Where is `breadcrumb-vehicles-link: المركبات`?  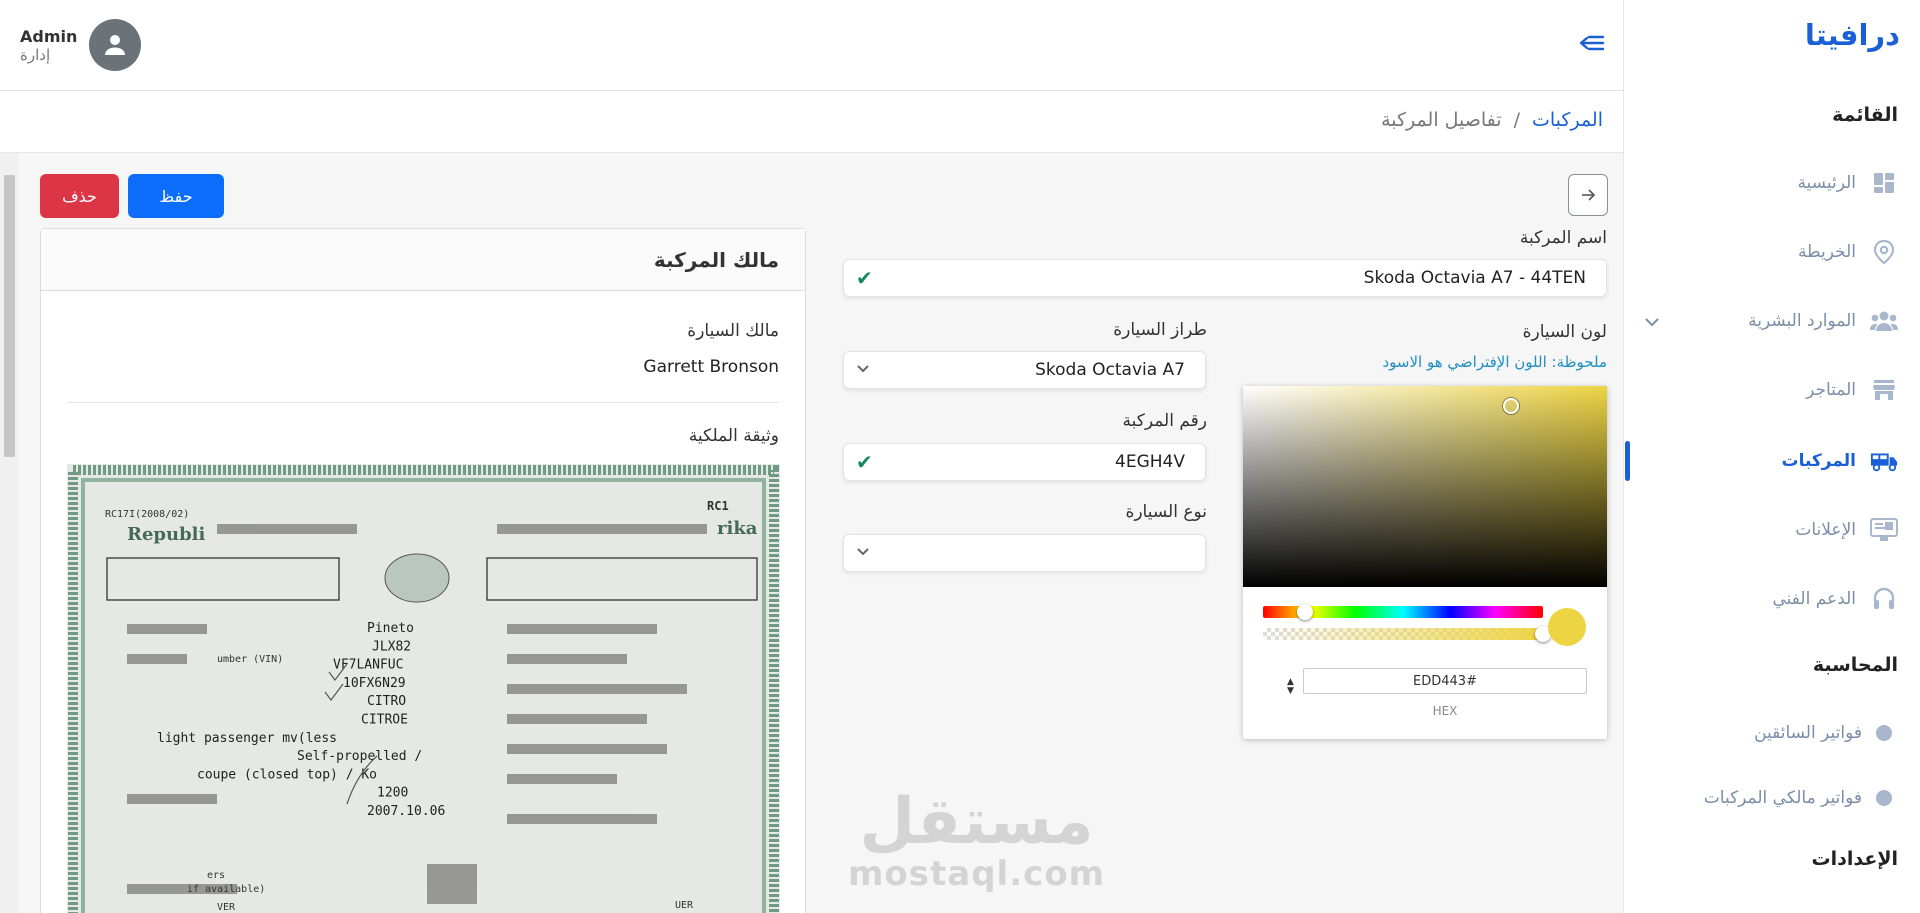
breadcrumb-vehicles-link: المركبات is located at coordinates (1567, 120).